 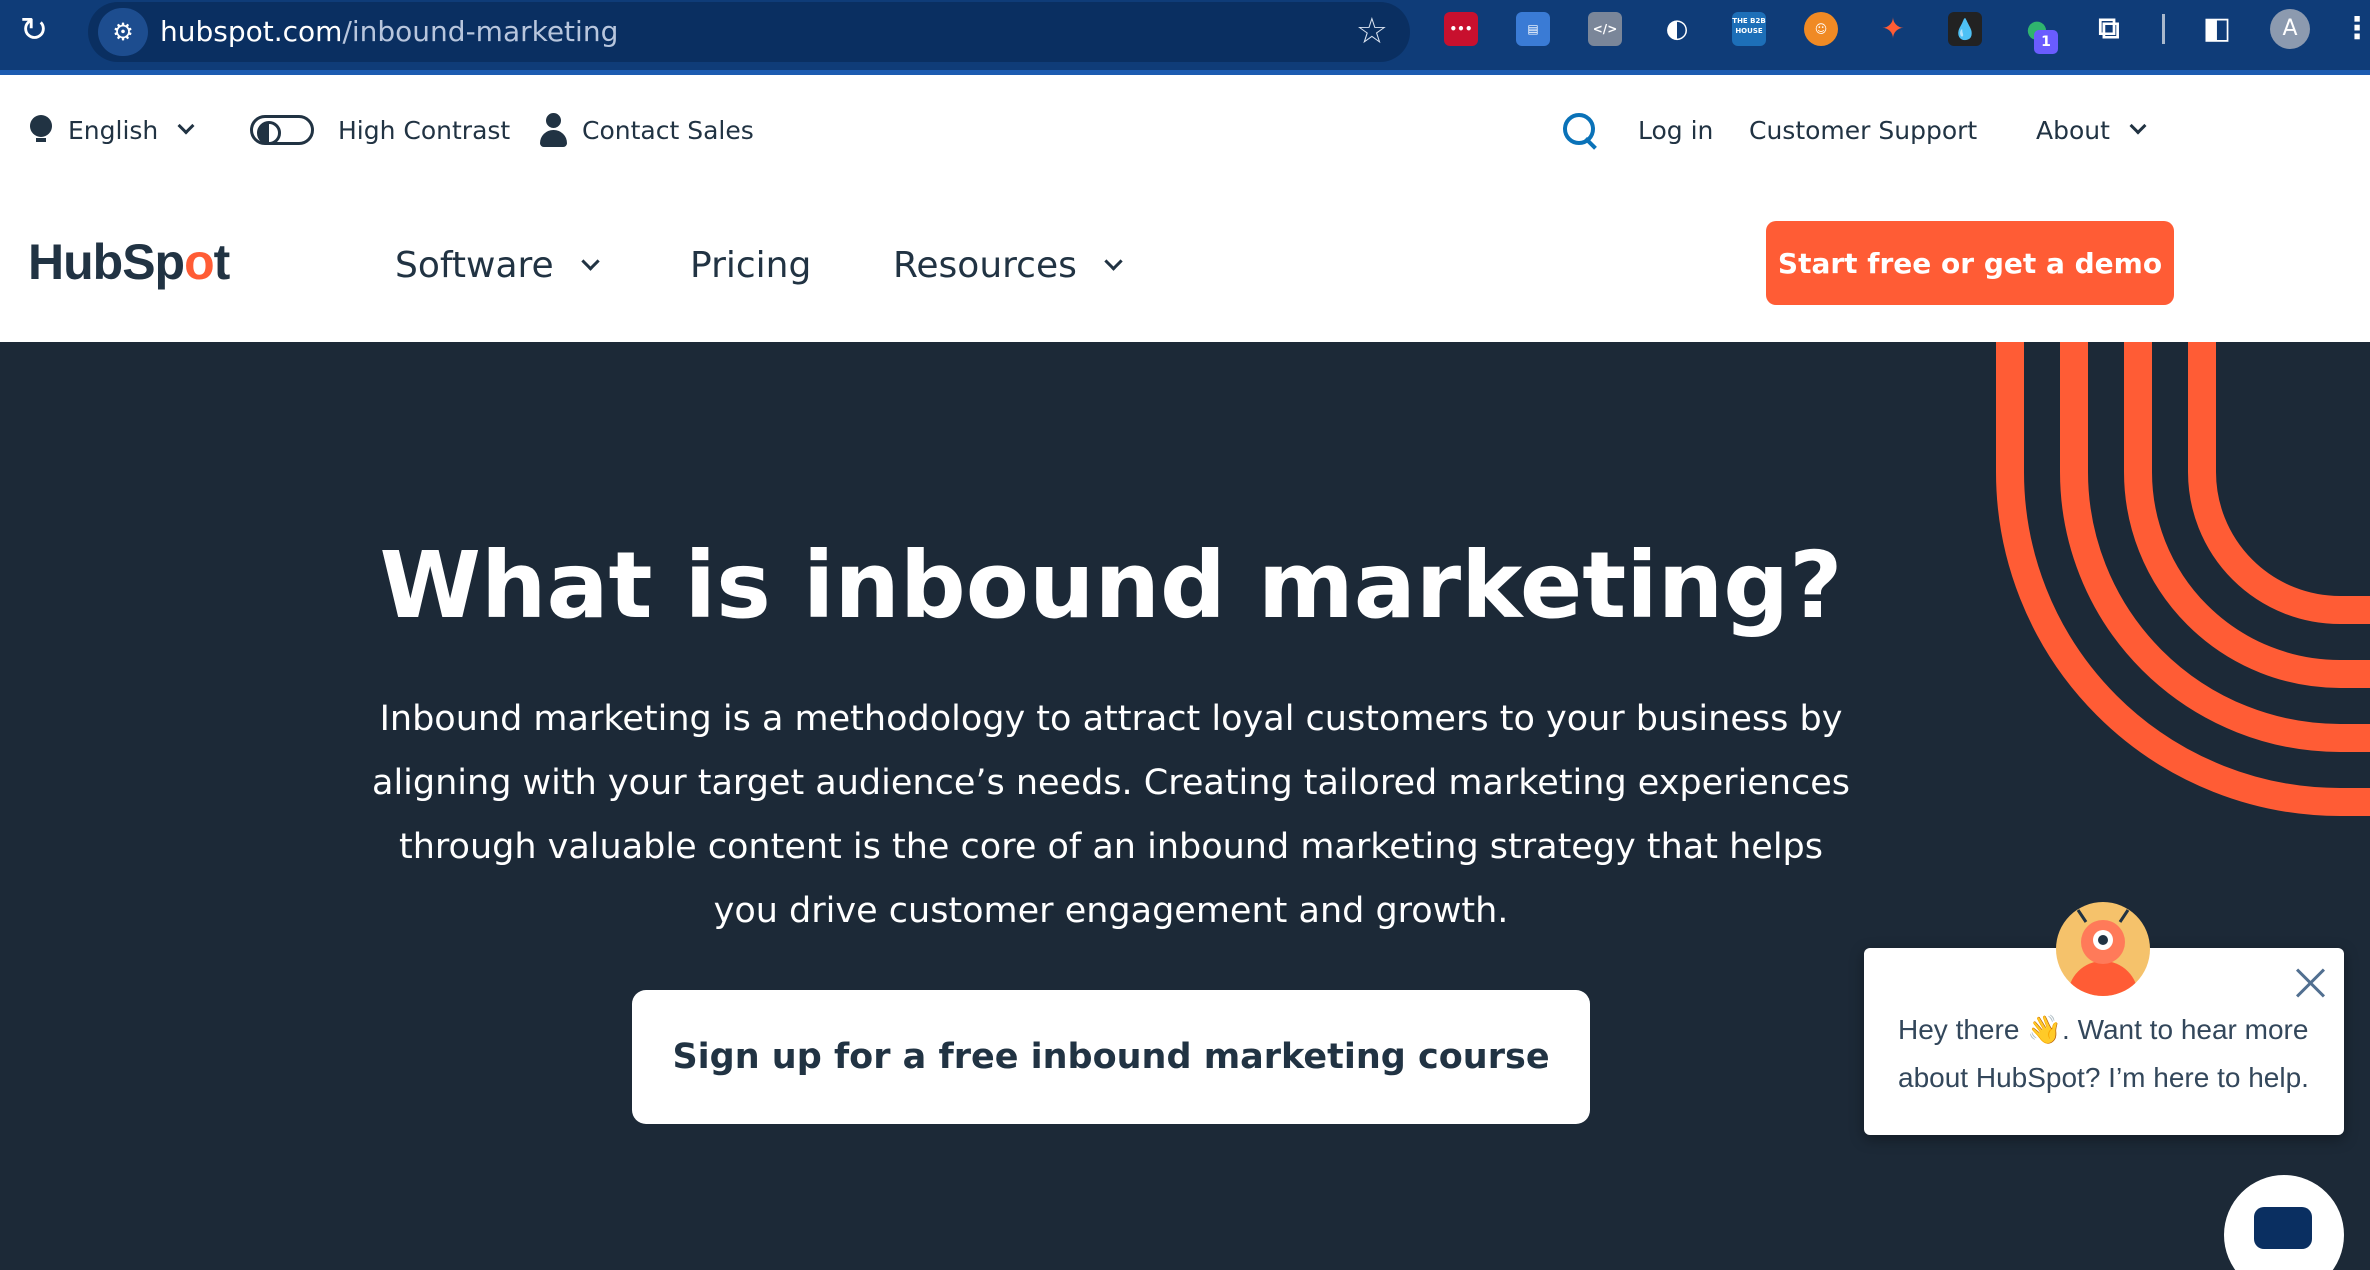 I want to click on hubspot-logo: HubSpot, so click(x=129, y=262).